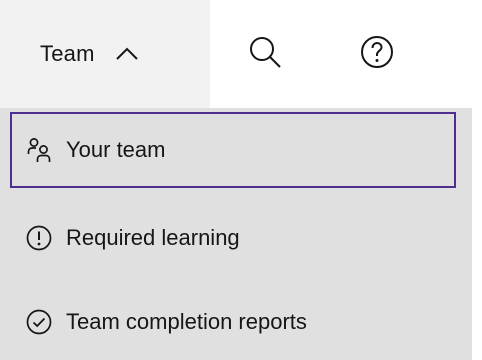 The image size is (482, 360). Describe the element at coordinates (377, 54) in the screenshot. I see `help-icon` at that location.